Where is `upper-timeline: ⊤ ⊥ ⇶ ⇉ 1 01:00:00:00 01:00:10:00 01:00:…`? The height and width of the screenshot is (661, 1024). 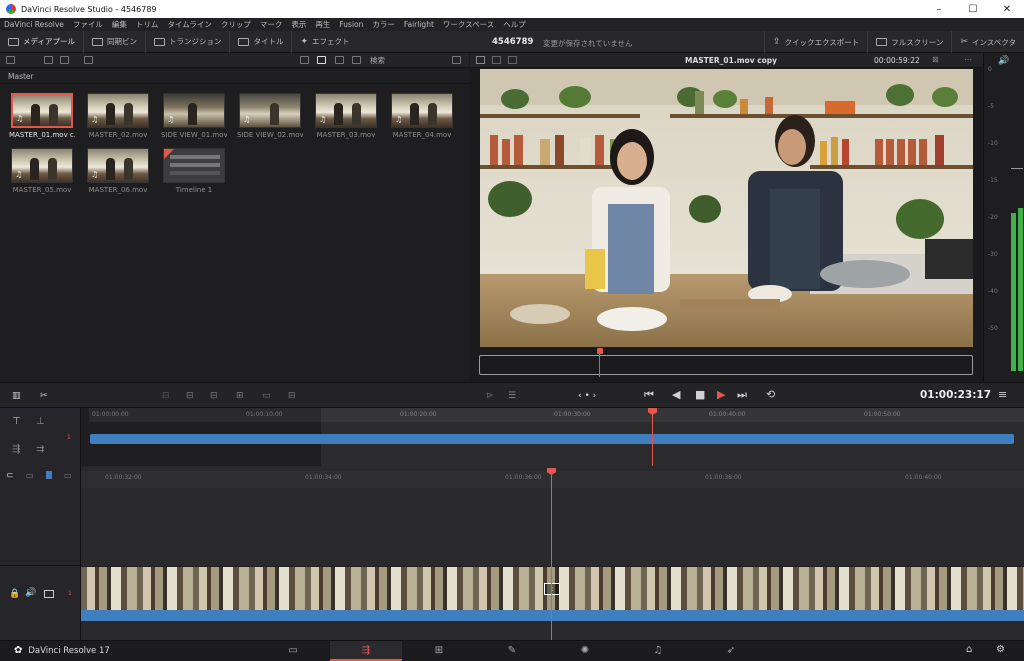
upper-timeline: ⊤ ⊥ ⇶ ⇉ 1 01:00:00:00 01:00:10:00 01:00:… is located at coordinates (512, 437).